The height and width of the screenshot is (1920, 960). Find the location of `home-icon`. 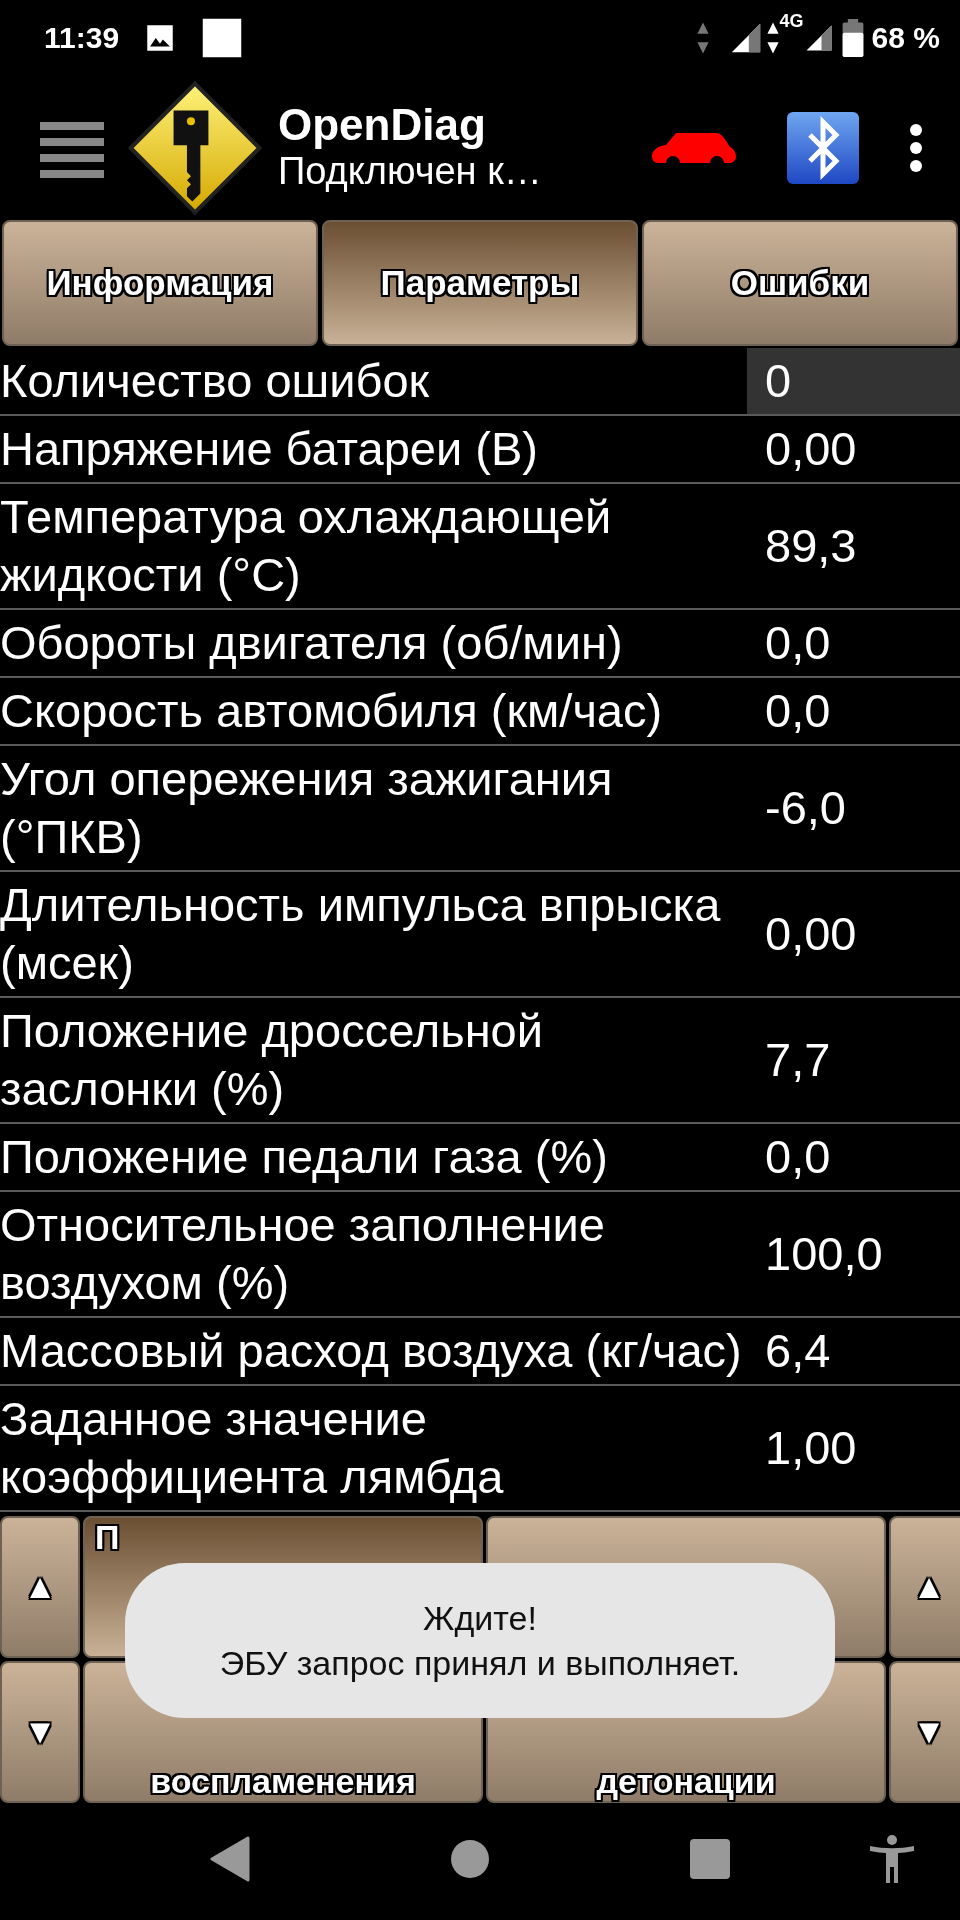

home-icon is located at coordinates (470, 1859).